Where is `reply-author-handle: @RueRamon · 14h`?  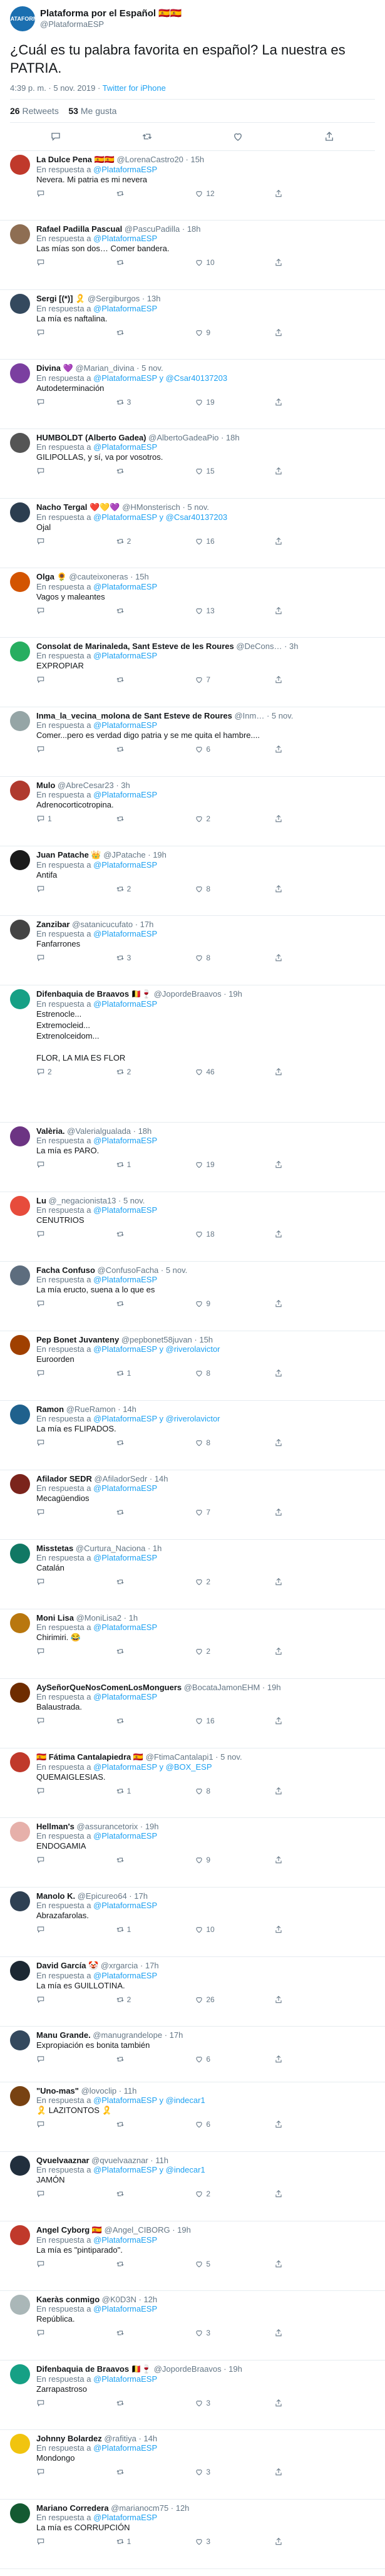 reply-author-handle: @RueRamon · 14h is located at coordinates (101, 1410).